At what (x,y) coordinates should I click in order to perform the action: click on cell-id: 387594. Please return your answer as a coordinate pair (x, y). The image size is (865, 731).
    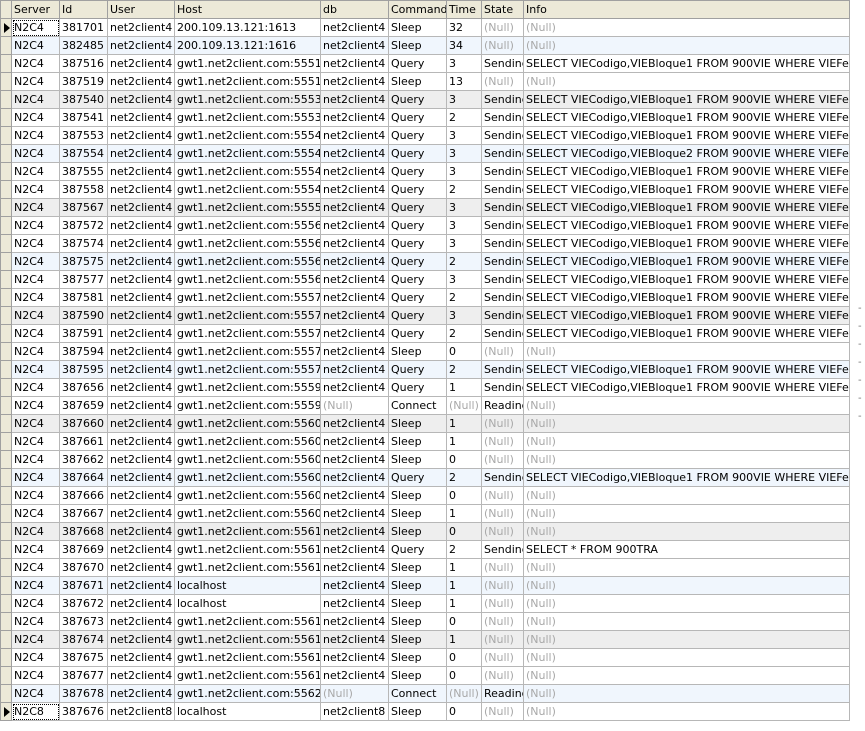
    Looking at the image, I should click on (83, 351).